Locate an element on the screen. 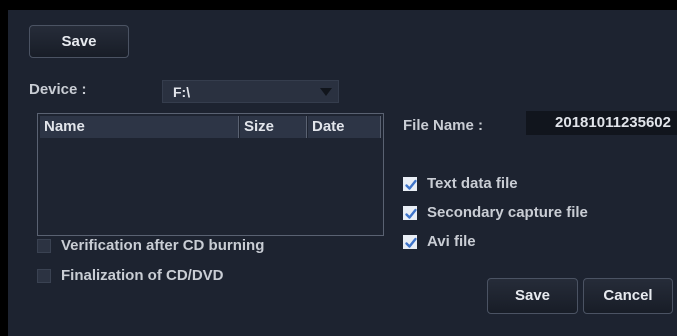 Image resolution: width=677 pixels, height=336 pixels. avi-file-label: Avi file is located at coordinates (451, 241).